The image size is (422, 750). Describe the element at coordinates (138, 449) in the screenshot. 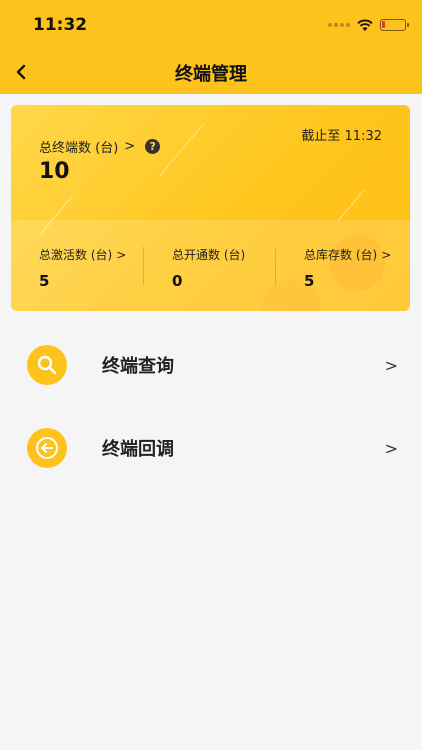

I see `menu-label: 终端回调` at that location.